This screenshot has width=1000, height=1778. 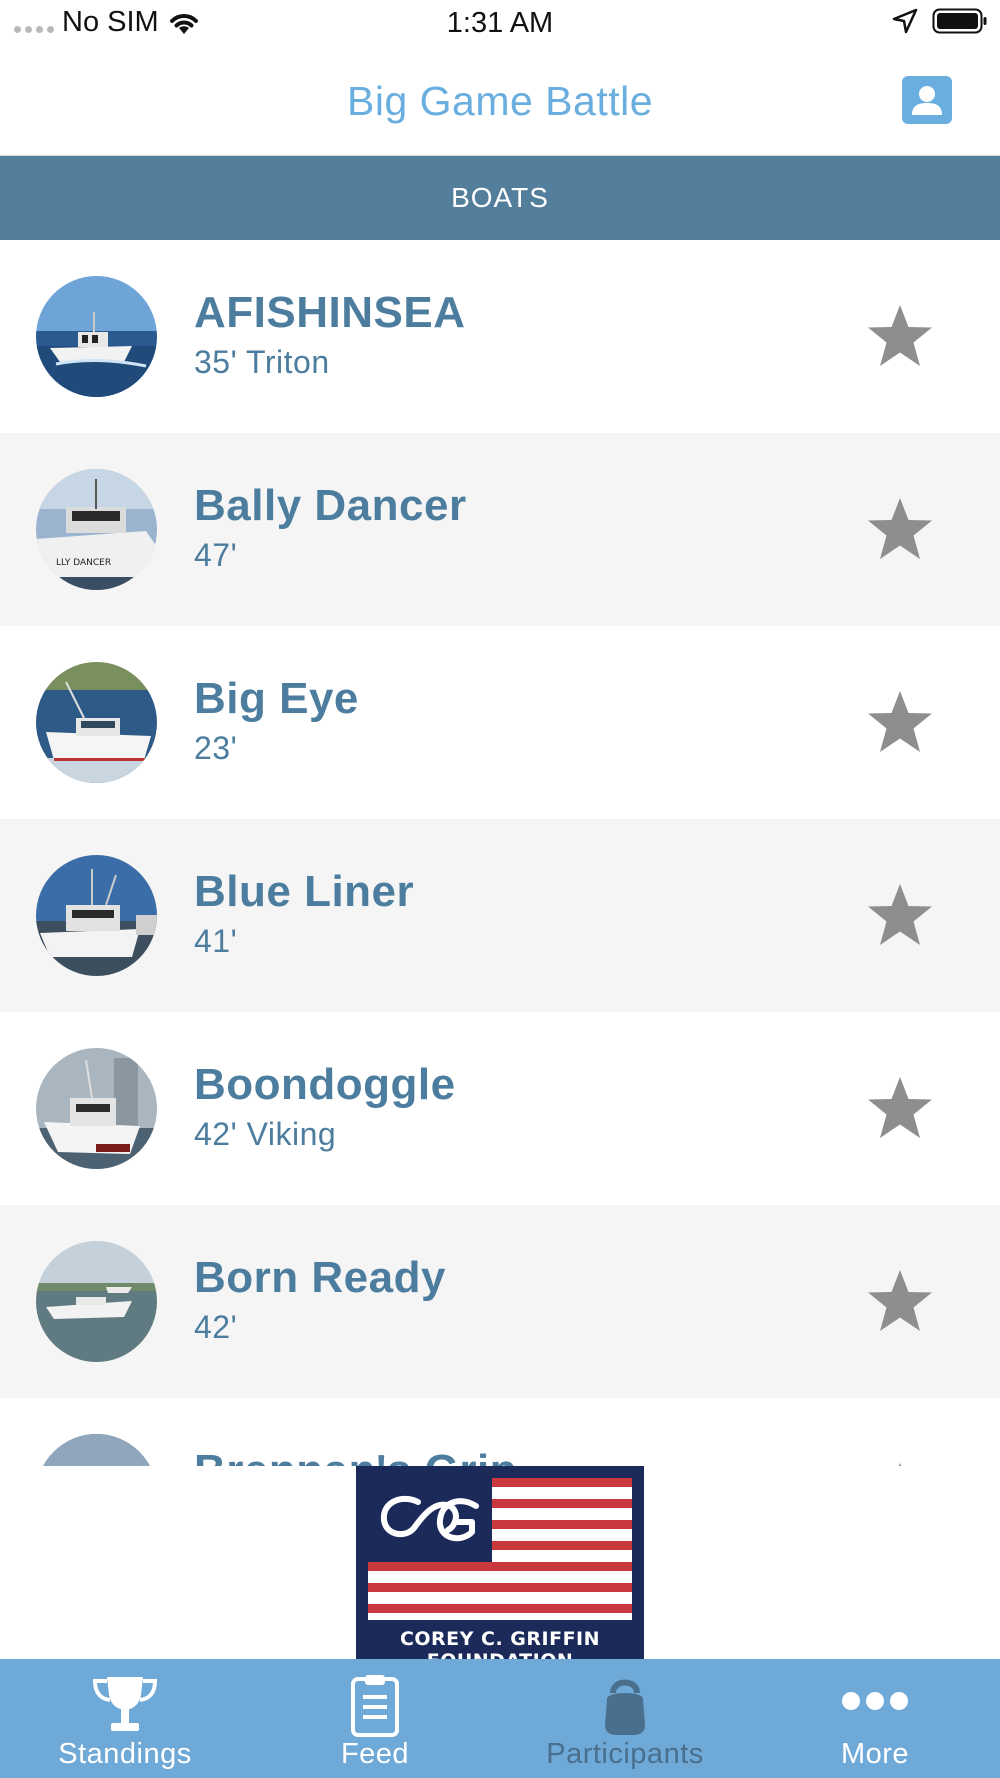 I want to click on status-bar: No SIM 1:31 AM, so click(x=500, y=24).